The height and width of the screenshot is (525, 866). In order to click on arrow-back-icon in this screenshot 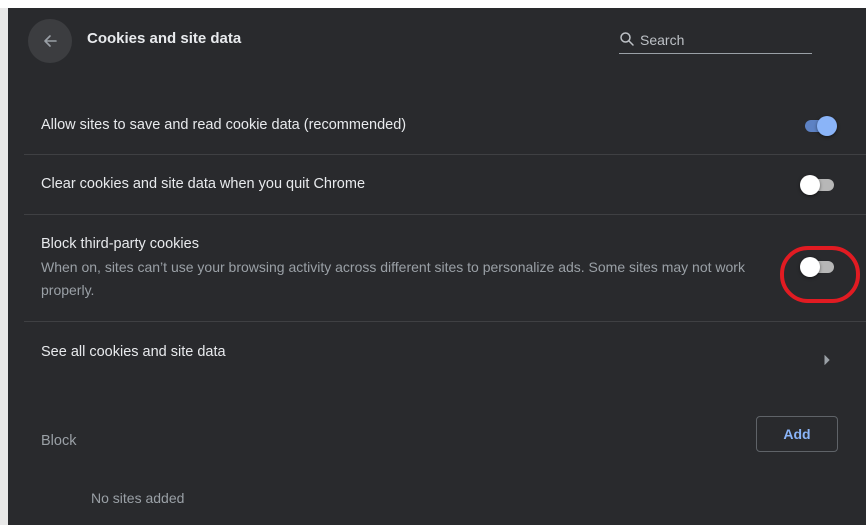, I will do `click(50, 41)`.